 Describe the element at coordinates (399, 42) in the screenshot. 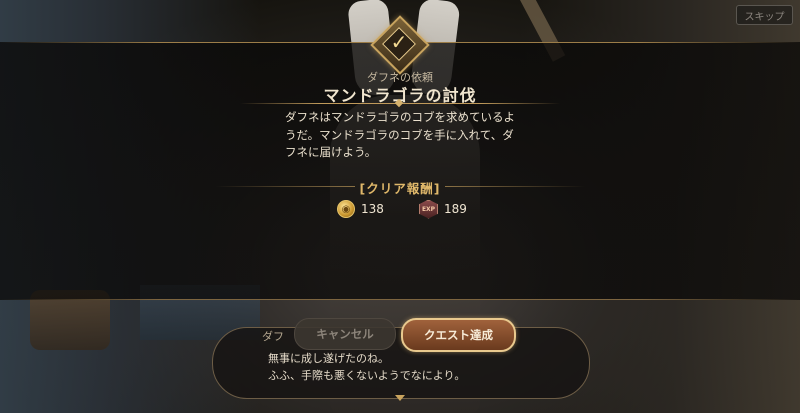

I see `quest-check-emblem-icon: ✓` at that location.